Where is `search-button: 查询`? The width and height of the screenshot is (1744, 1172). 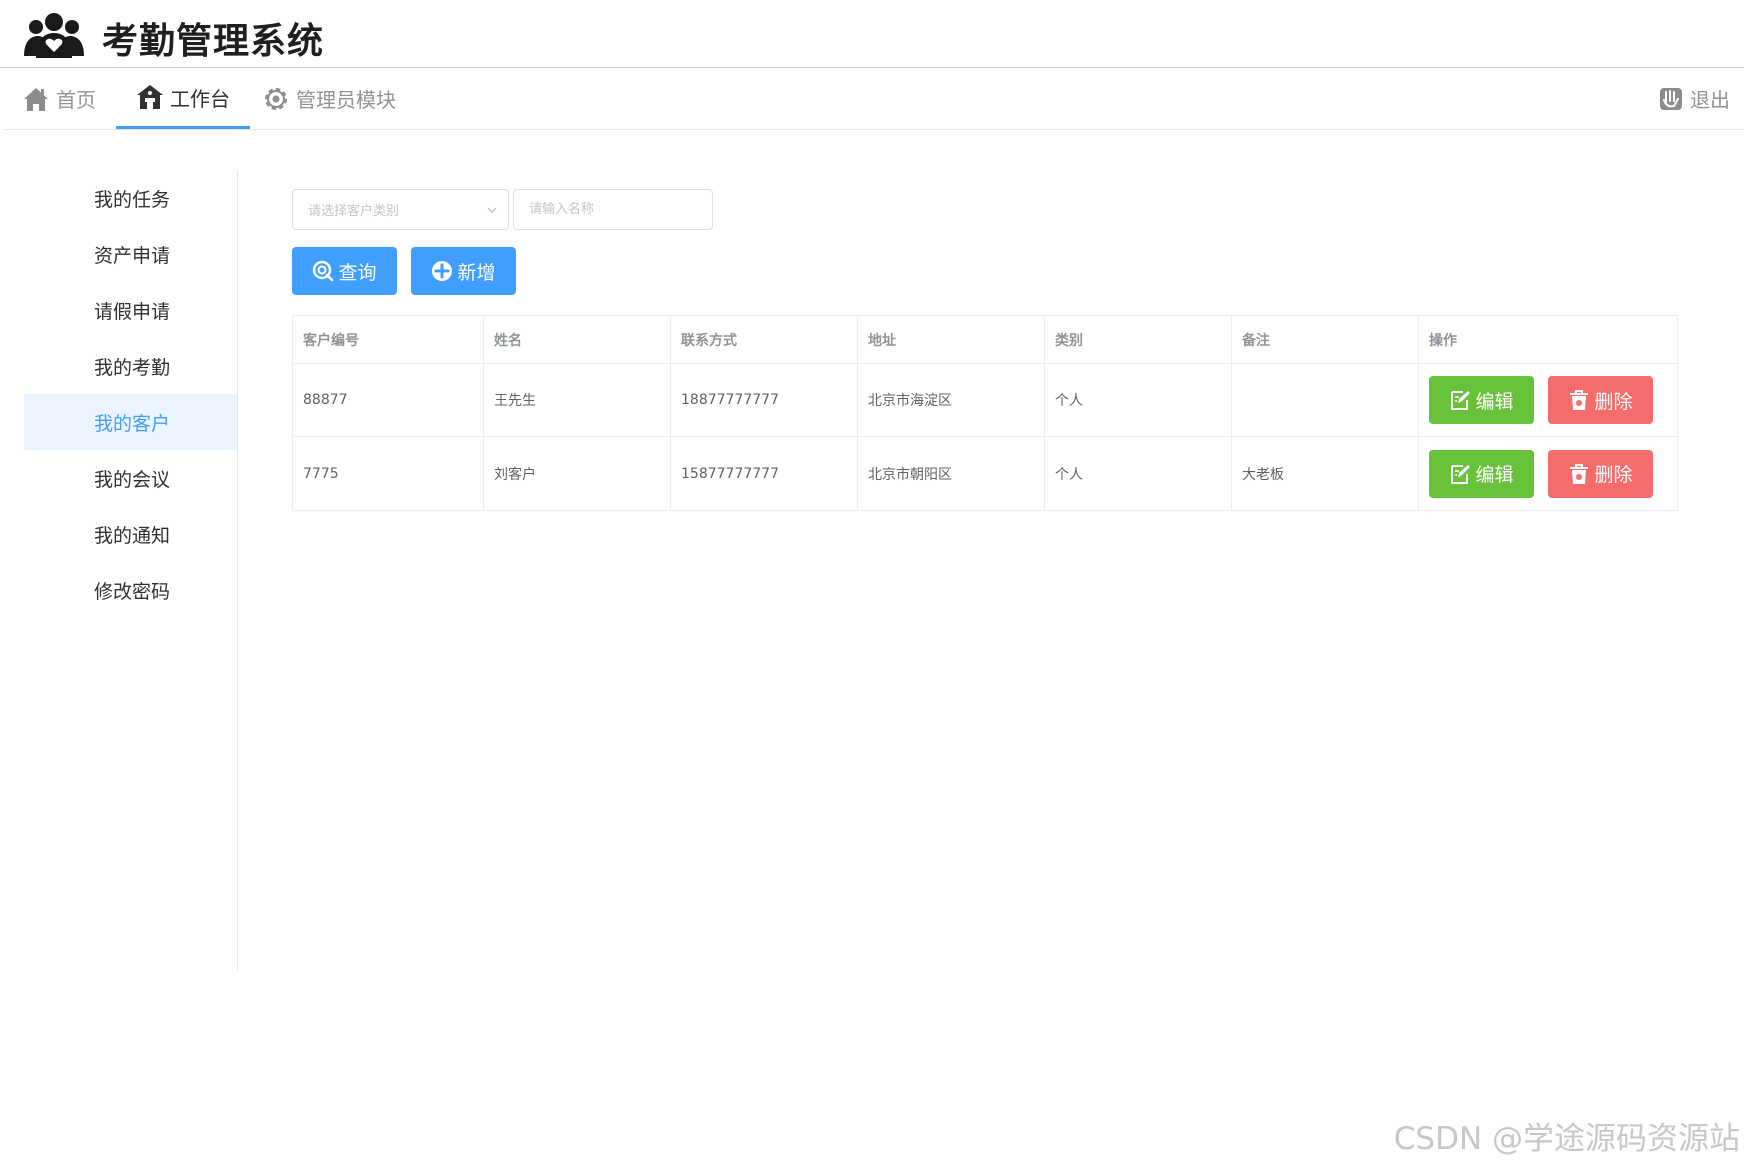
search-button: 查询 is located at coordinates (344, 271).